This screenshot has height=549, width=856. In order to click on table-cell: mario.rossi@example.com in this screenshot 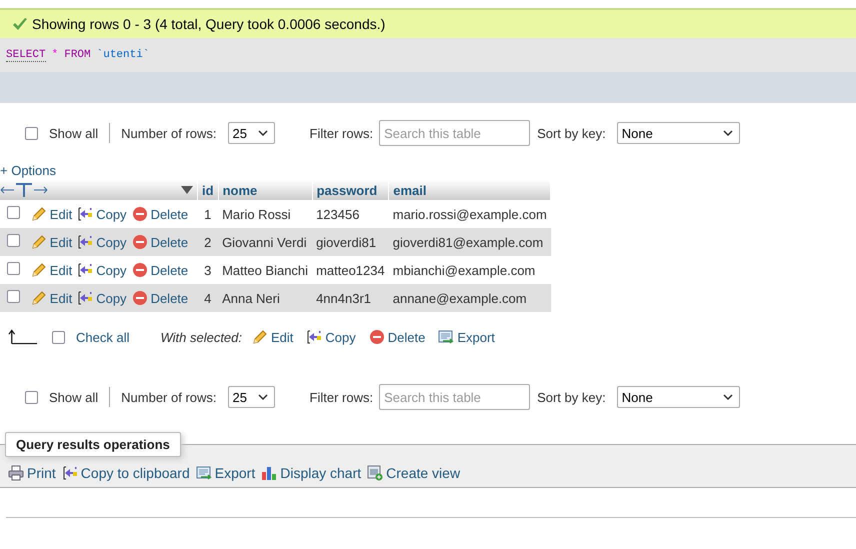, I will do `click(469, 214)`.